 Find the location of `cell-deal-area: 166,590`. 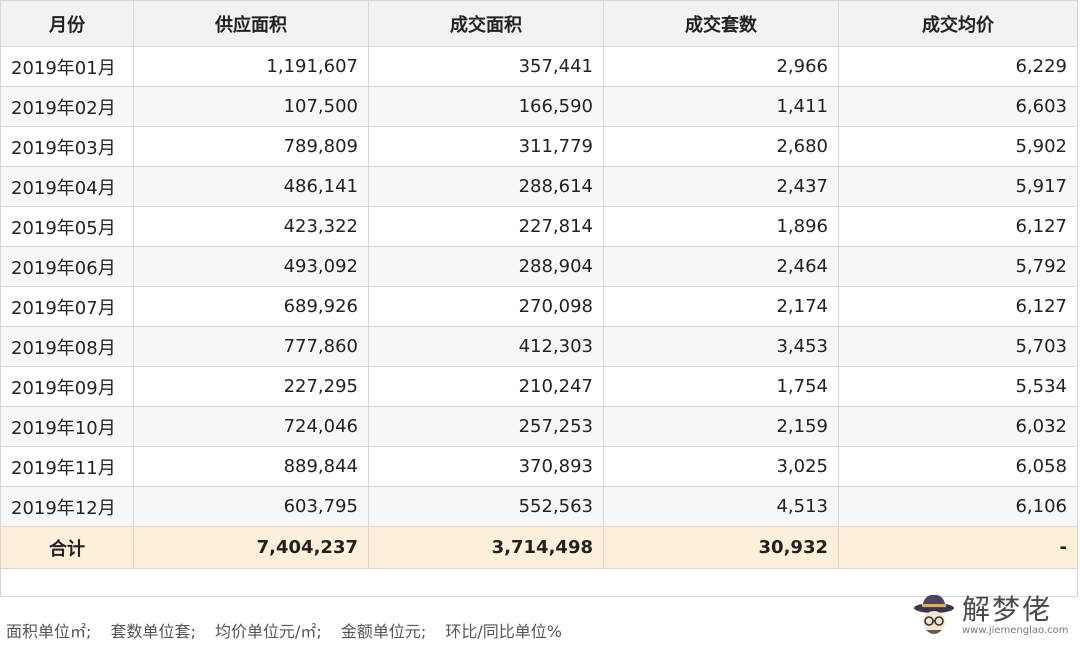

cell-deal-area: 166,590 is located at coordinates (486, 106).